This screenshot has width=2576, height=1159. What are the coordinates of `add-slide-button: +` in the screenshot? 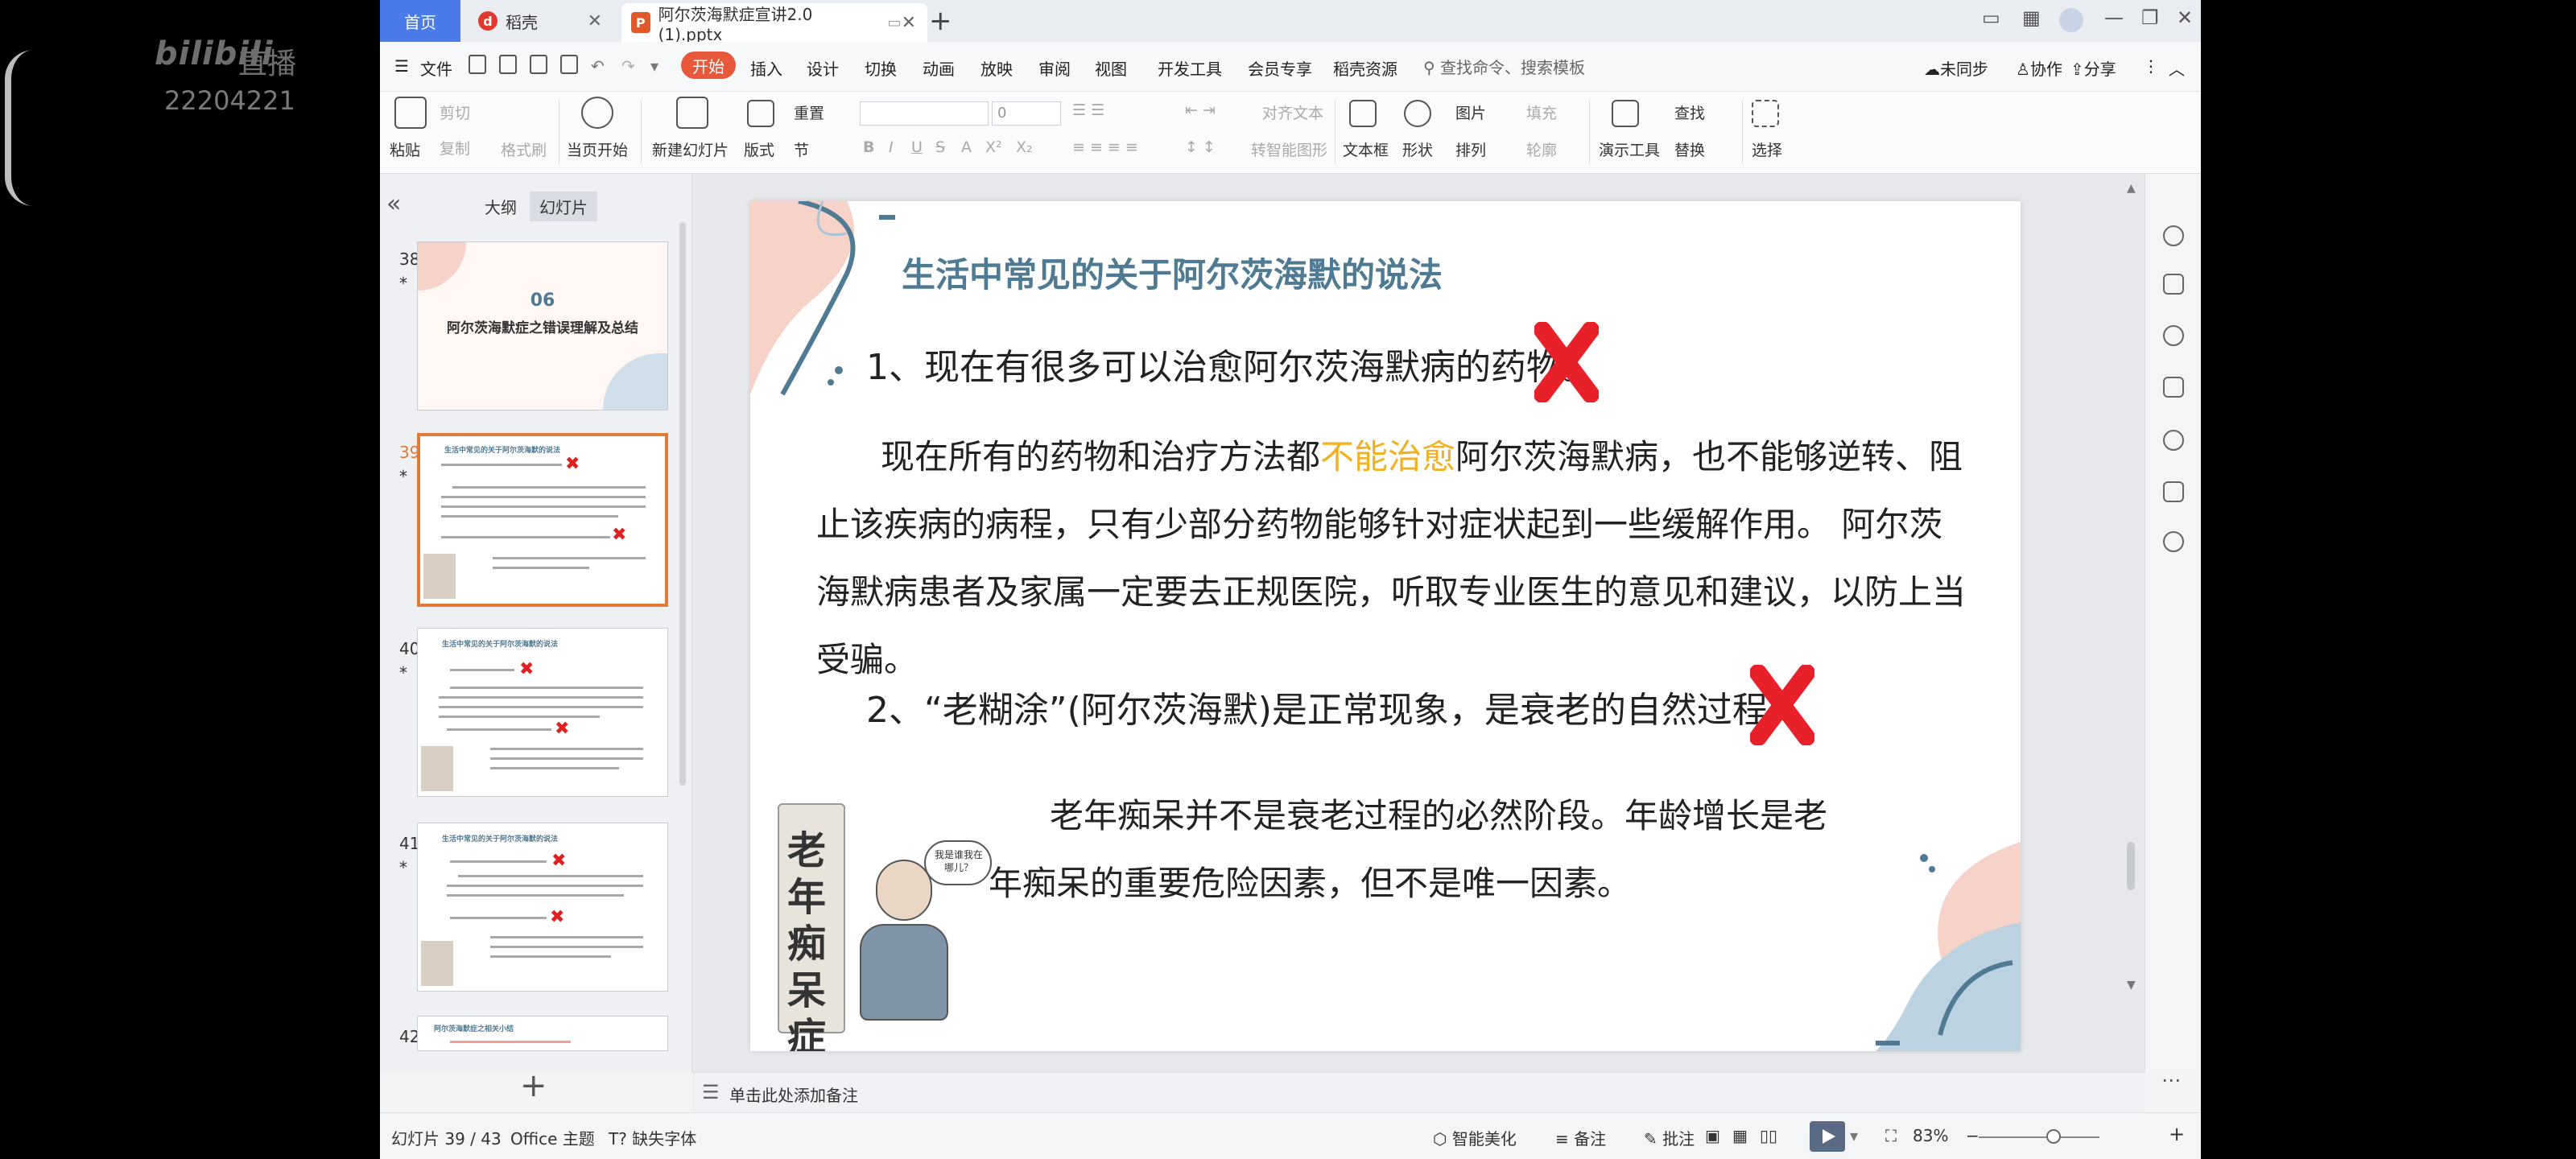 It's located at (533, 1085).